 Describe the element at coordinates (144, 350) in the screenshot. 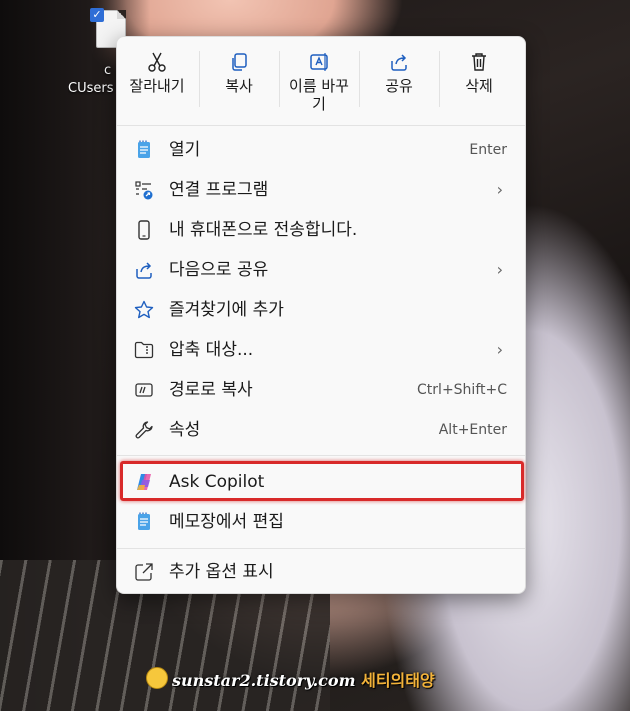

I see `zip-folder-icon` at that location.